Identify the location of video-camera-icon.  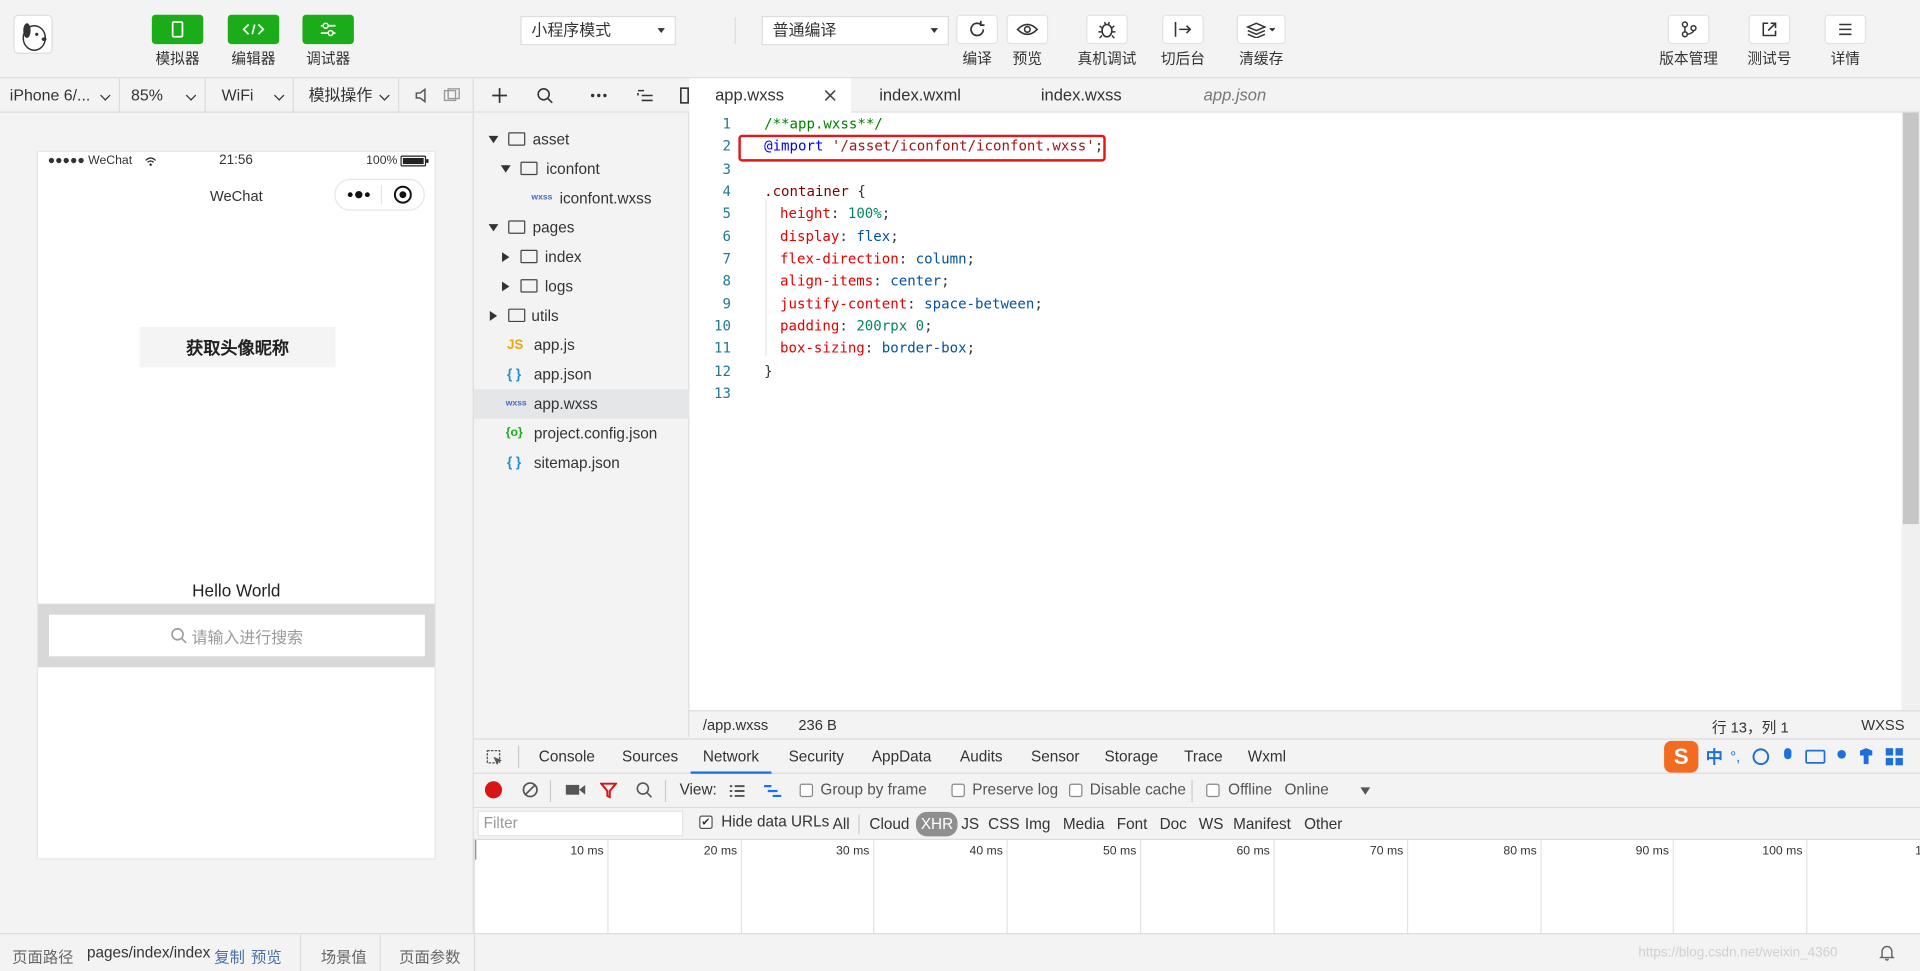
(575, 790).